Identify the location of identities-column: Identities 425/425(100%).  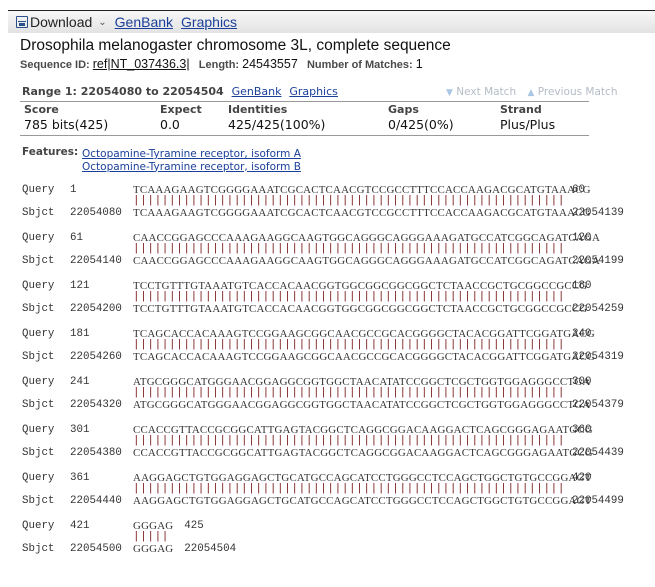
(276, 117).